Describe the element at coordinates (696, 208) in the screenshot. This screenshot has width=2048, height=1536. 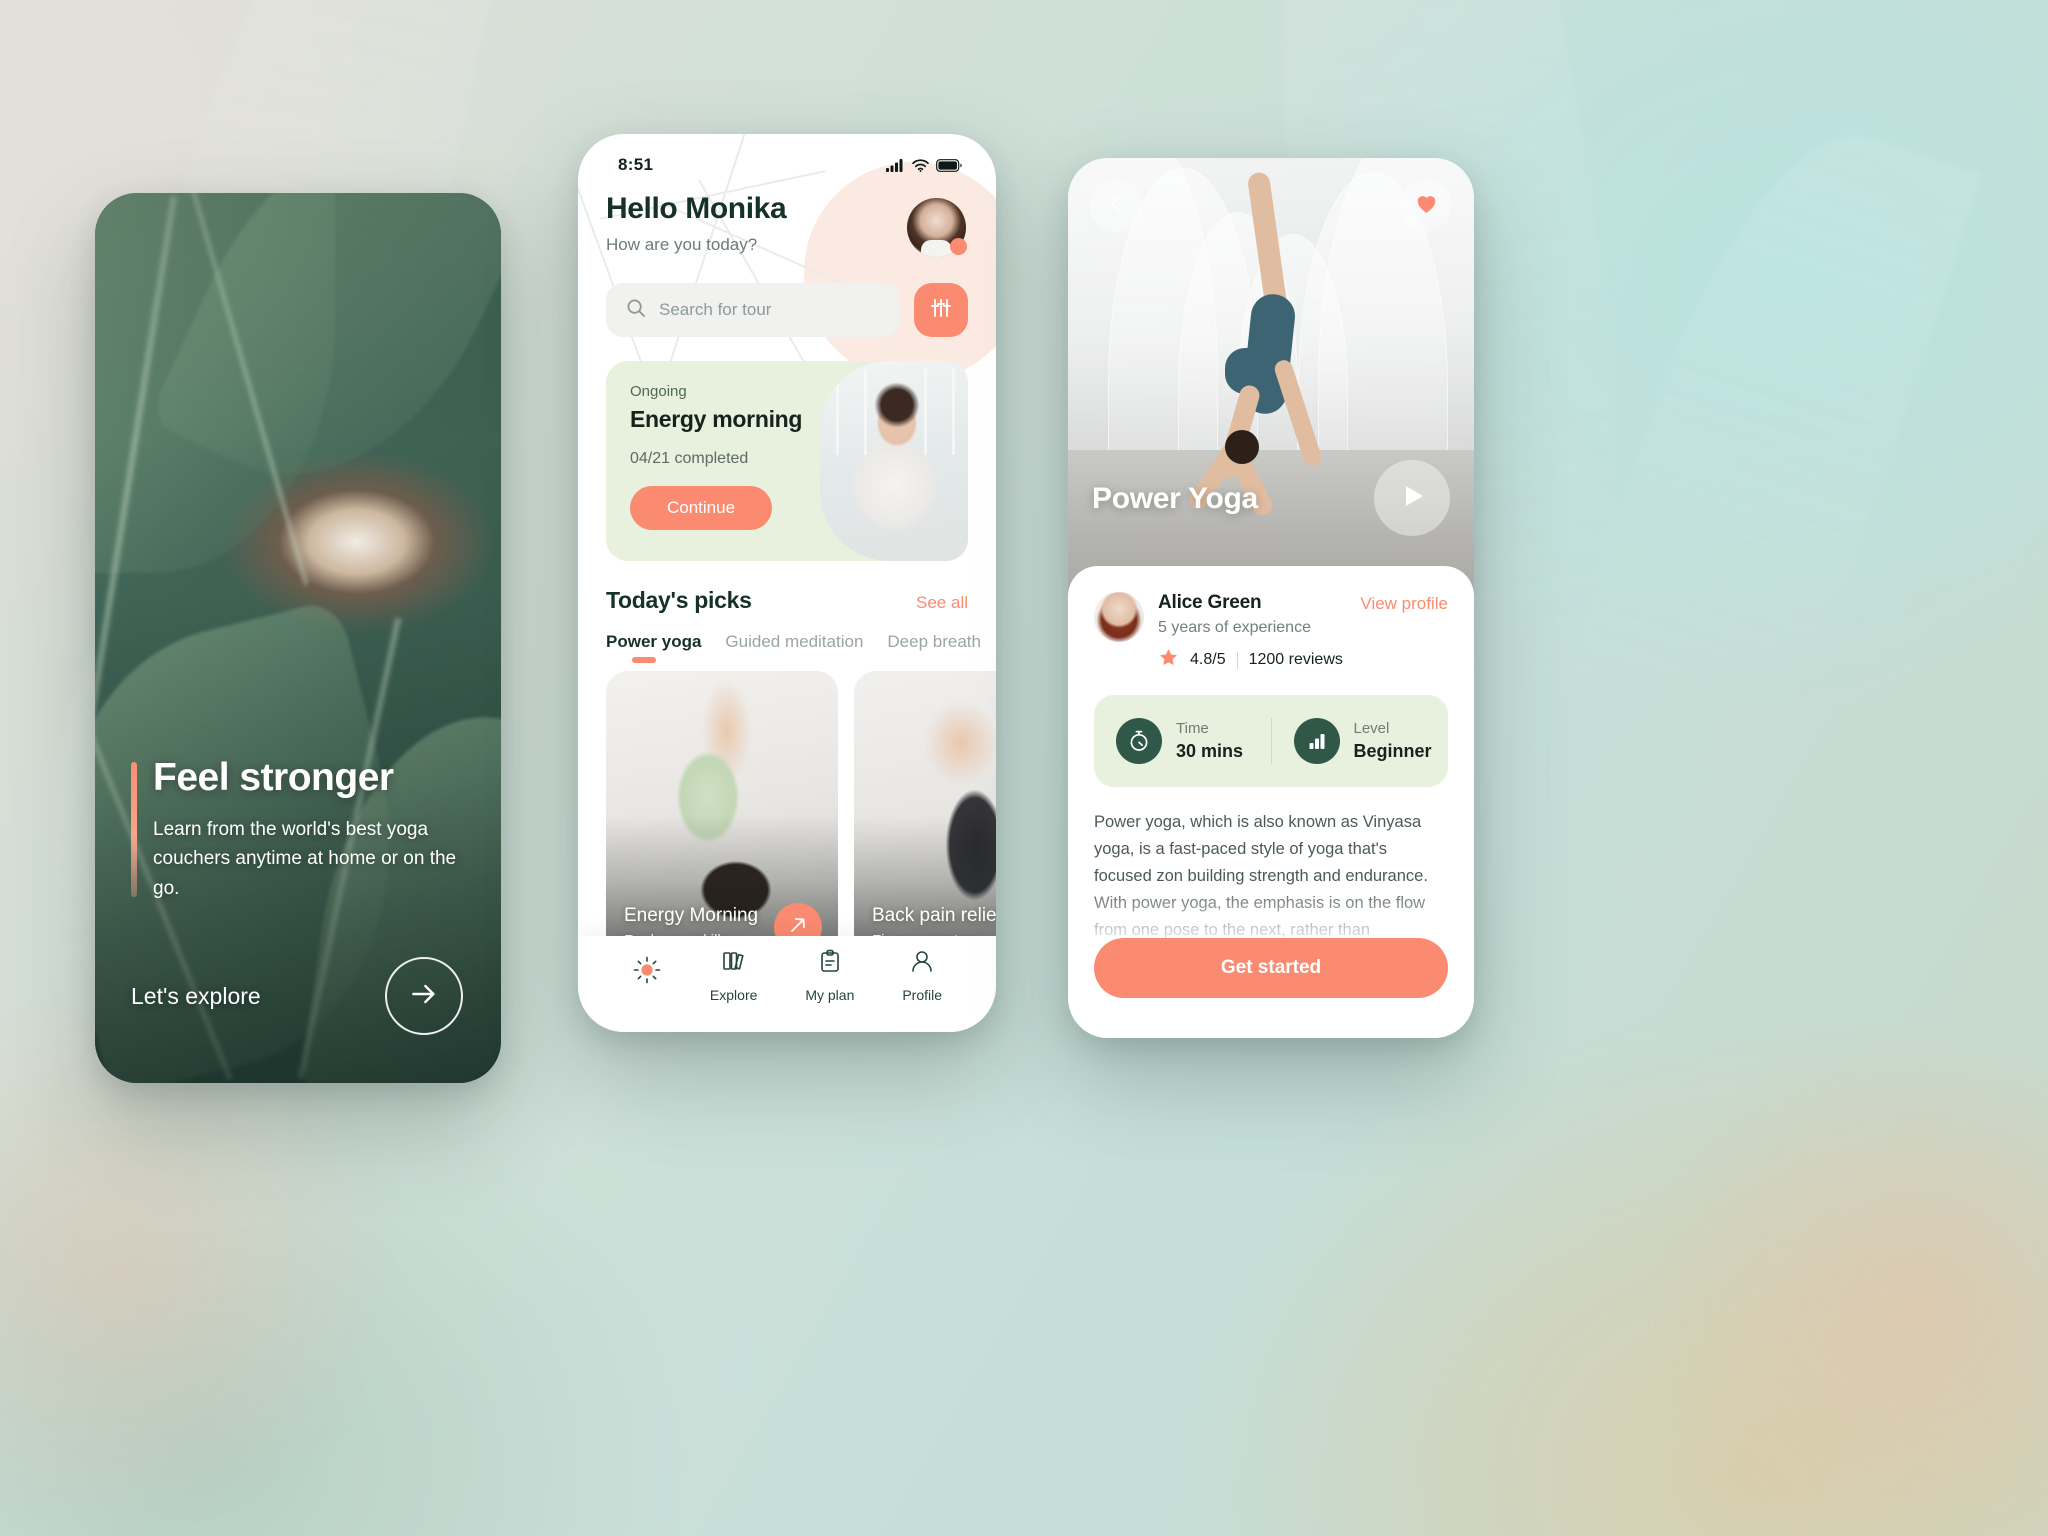
I see `greeting-title: Hello Monika` at that location.